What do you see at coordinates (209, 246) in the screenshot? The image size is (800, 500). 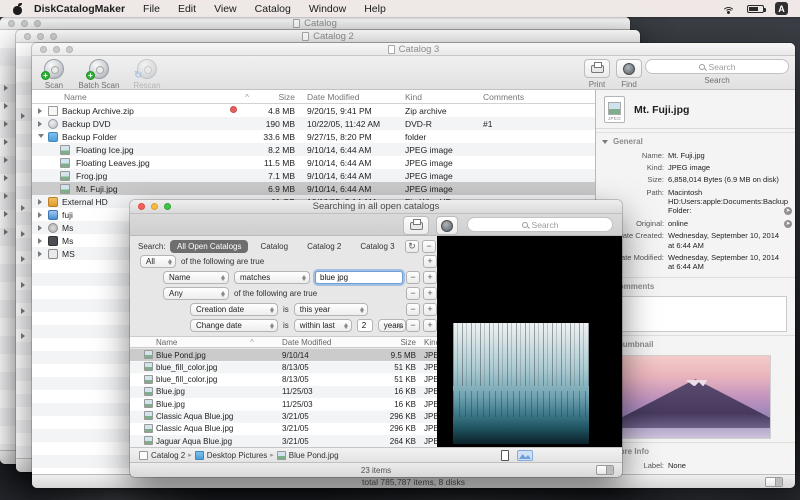 I see `scope-all-open-catalogs: All Open Catalogs` at bounding box center [209, 246].